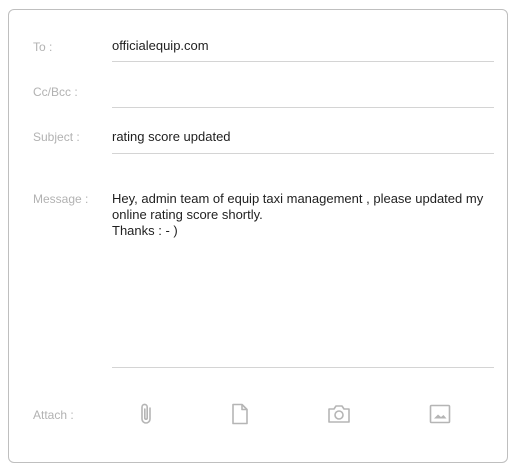 This screenshot has height=472, width=516. What do you see at coordinates (56, 137) in the screenshot?
I see `subject-label: Subject :` at bounding box center [56, 137].